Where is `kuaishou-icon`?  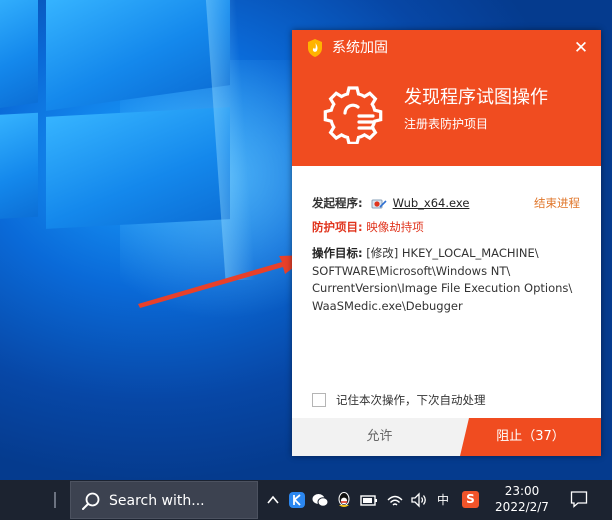
kuaishou-icon is located at coordinates (297, 500).